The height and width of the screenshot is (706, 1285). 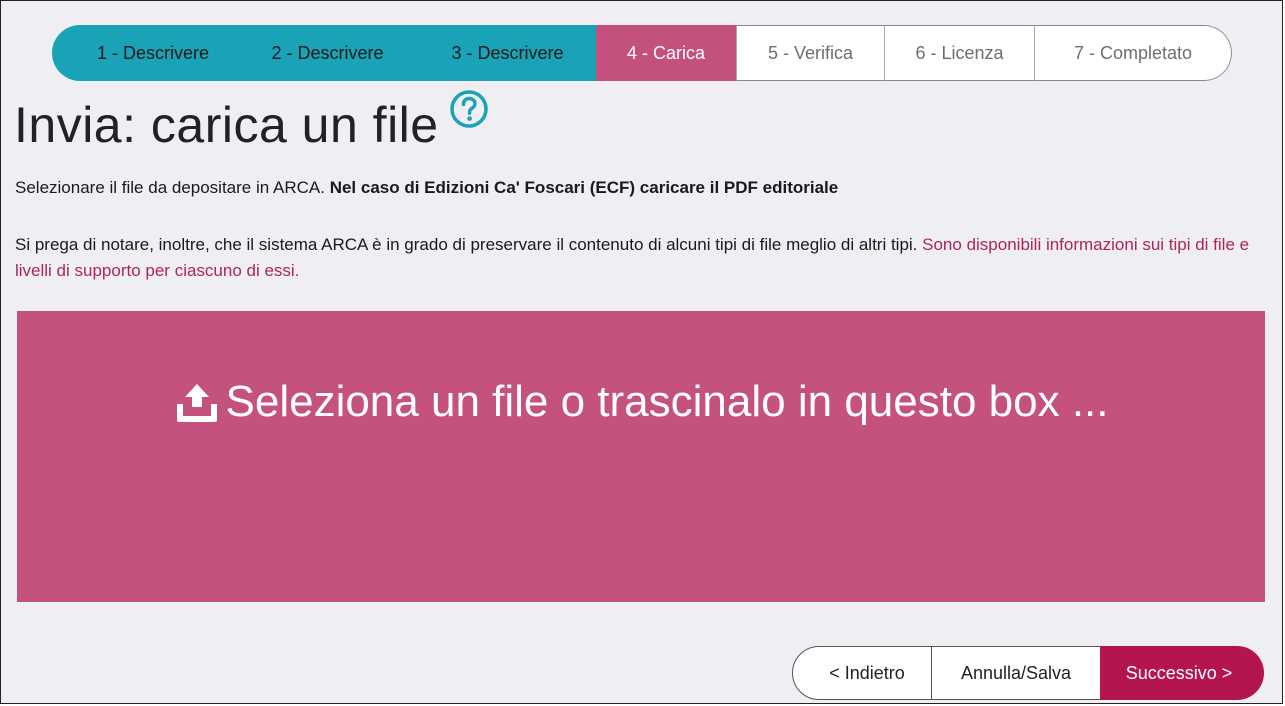 I want to click on title-row: Invia: carica un file, so click(x=251, y=125).